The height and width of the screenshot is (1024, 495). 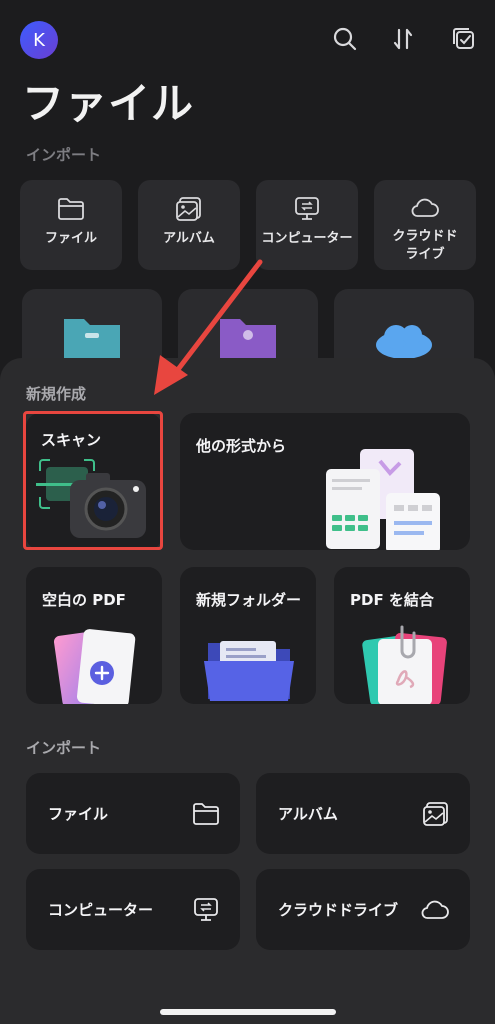 I want to click on merge-pdf-icon, so click(x=404, y=664).